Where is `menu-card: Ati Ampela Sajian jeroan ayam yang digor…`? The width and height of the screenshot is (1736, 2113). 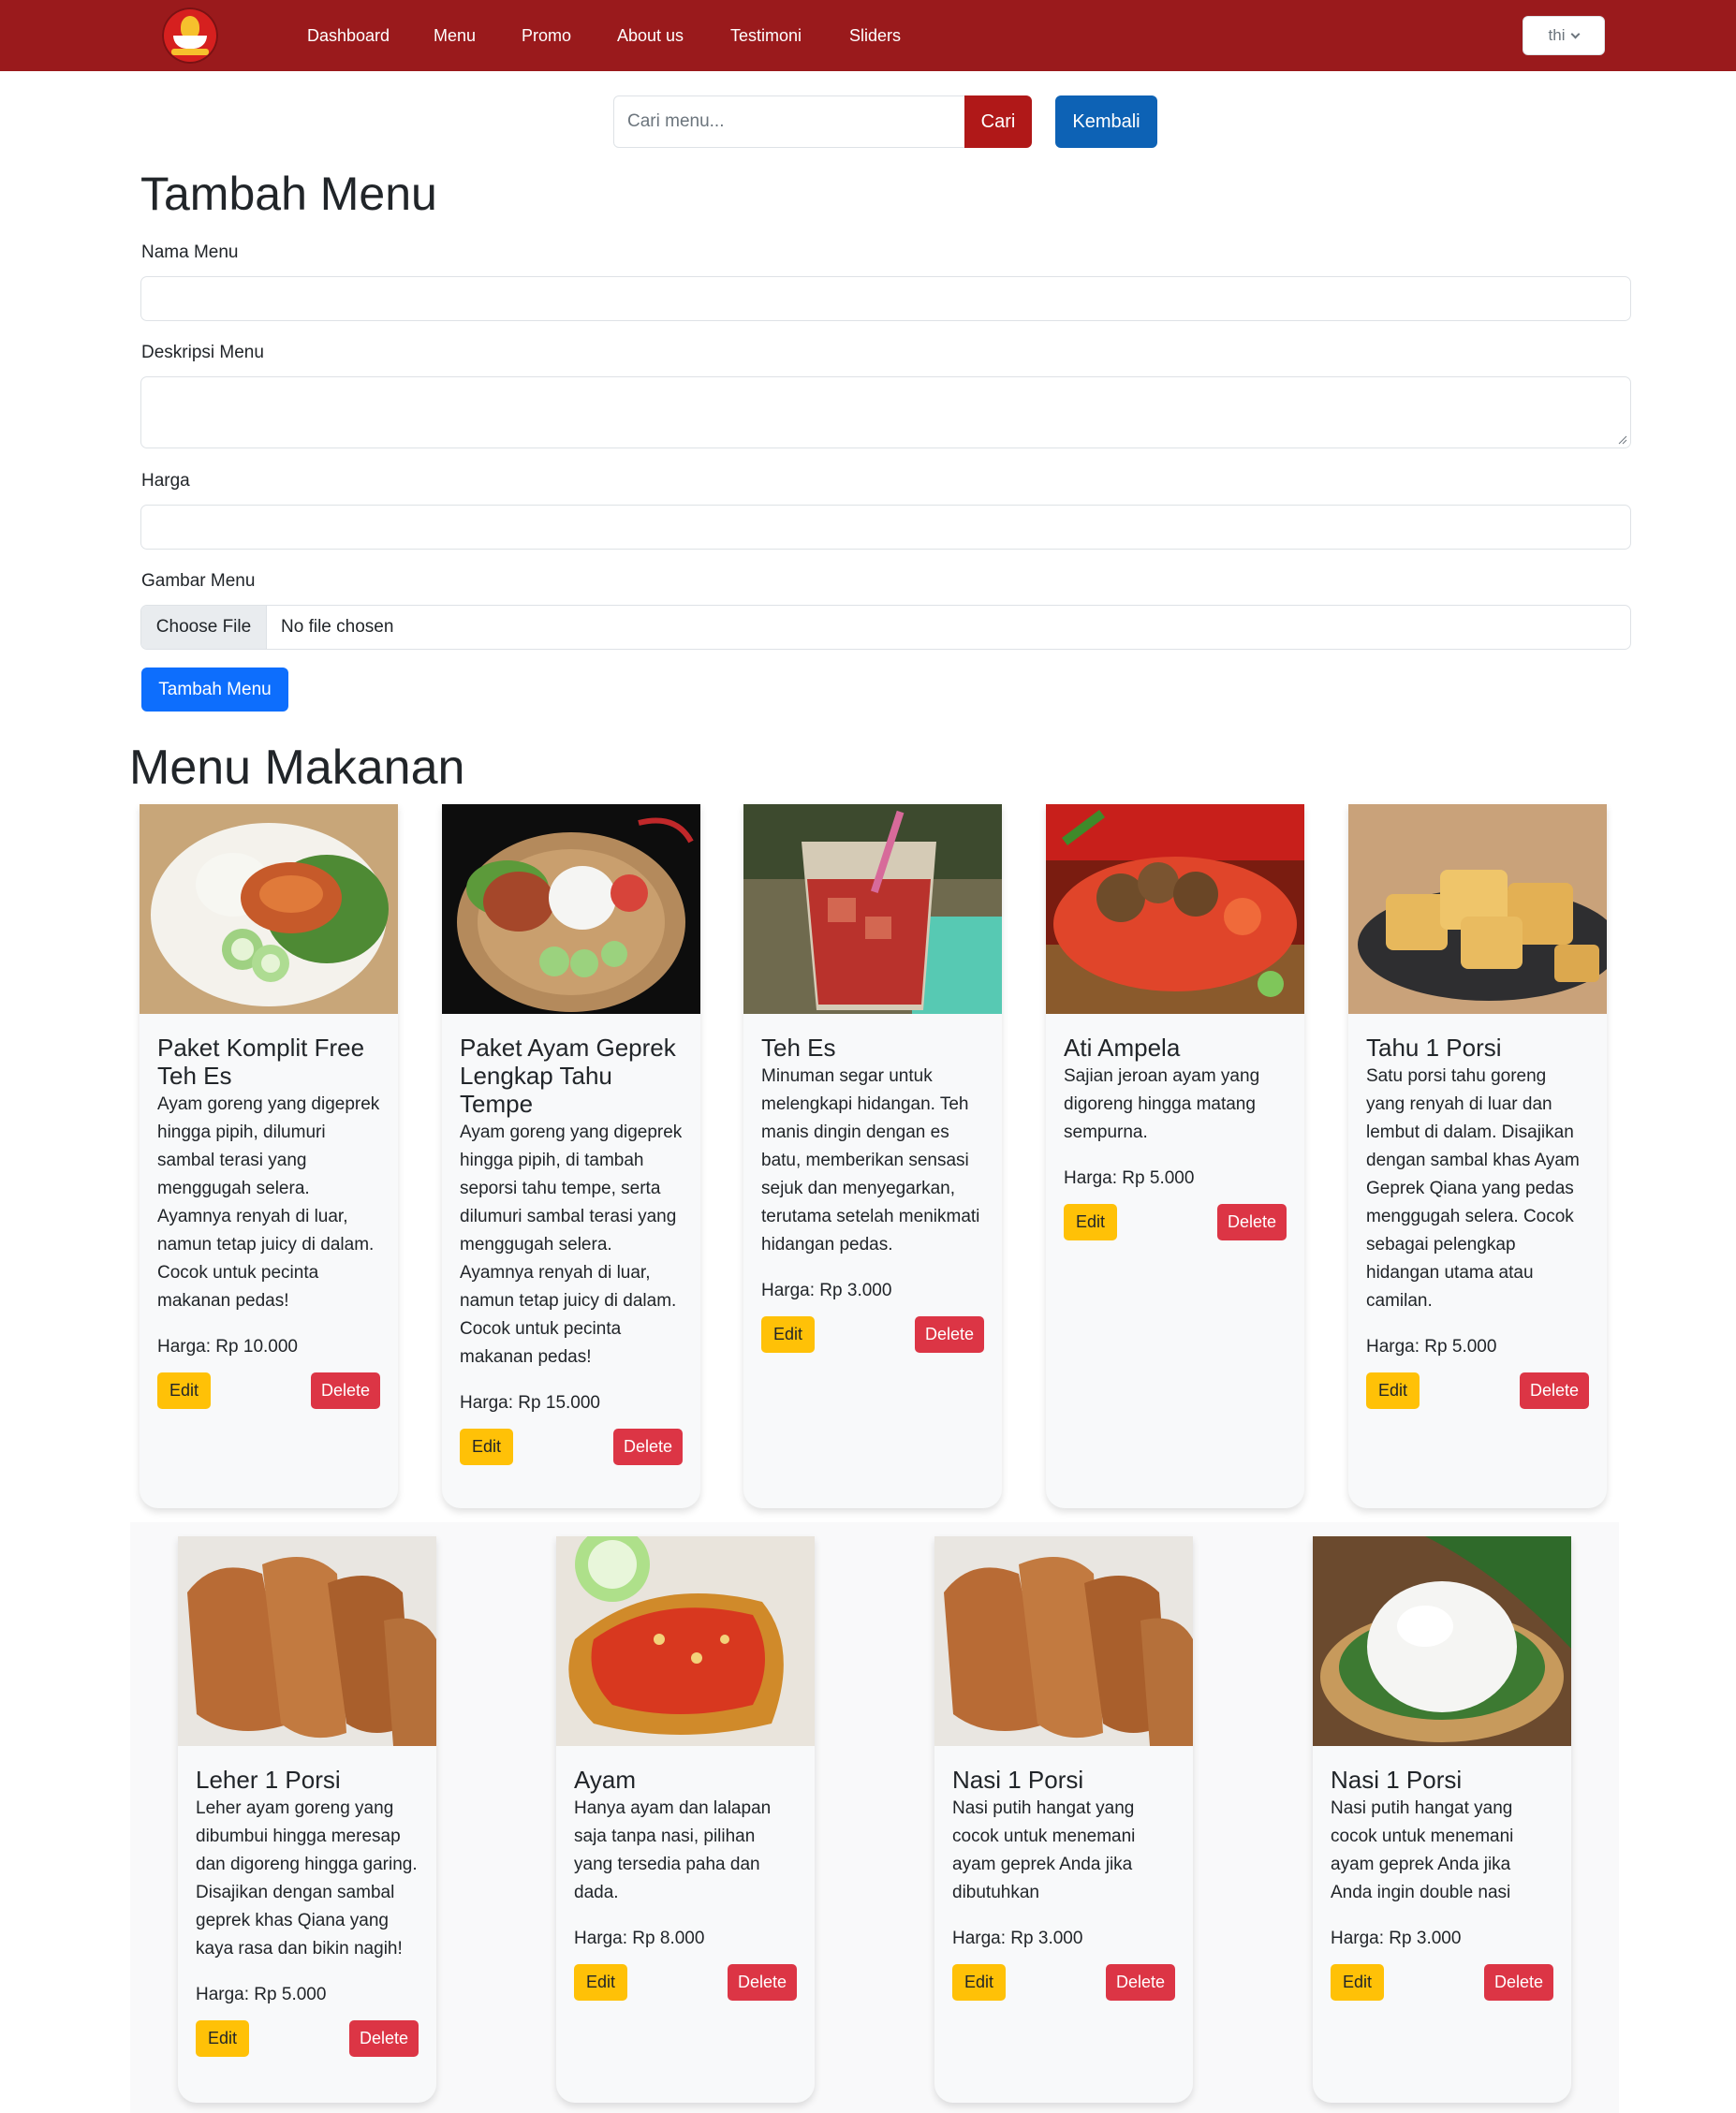
menu-card: Ati Ampela Sajian jeroan ayam yang digor… is located at coordinates (1175, 1156).